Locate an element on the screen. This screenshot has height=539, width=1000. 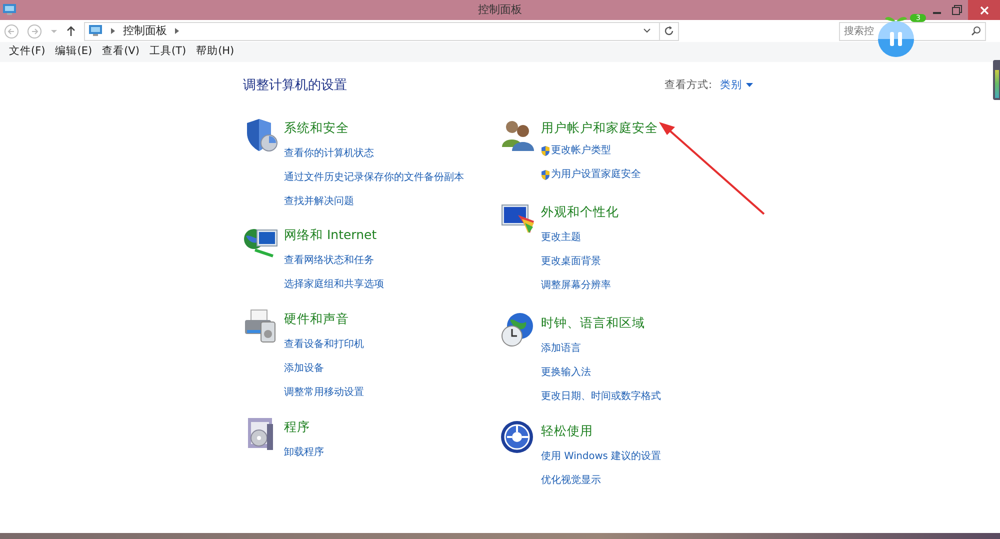
category-link: 时钟、语言和区域 is located at coordinates (593, 322).